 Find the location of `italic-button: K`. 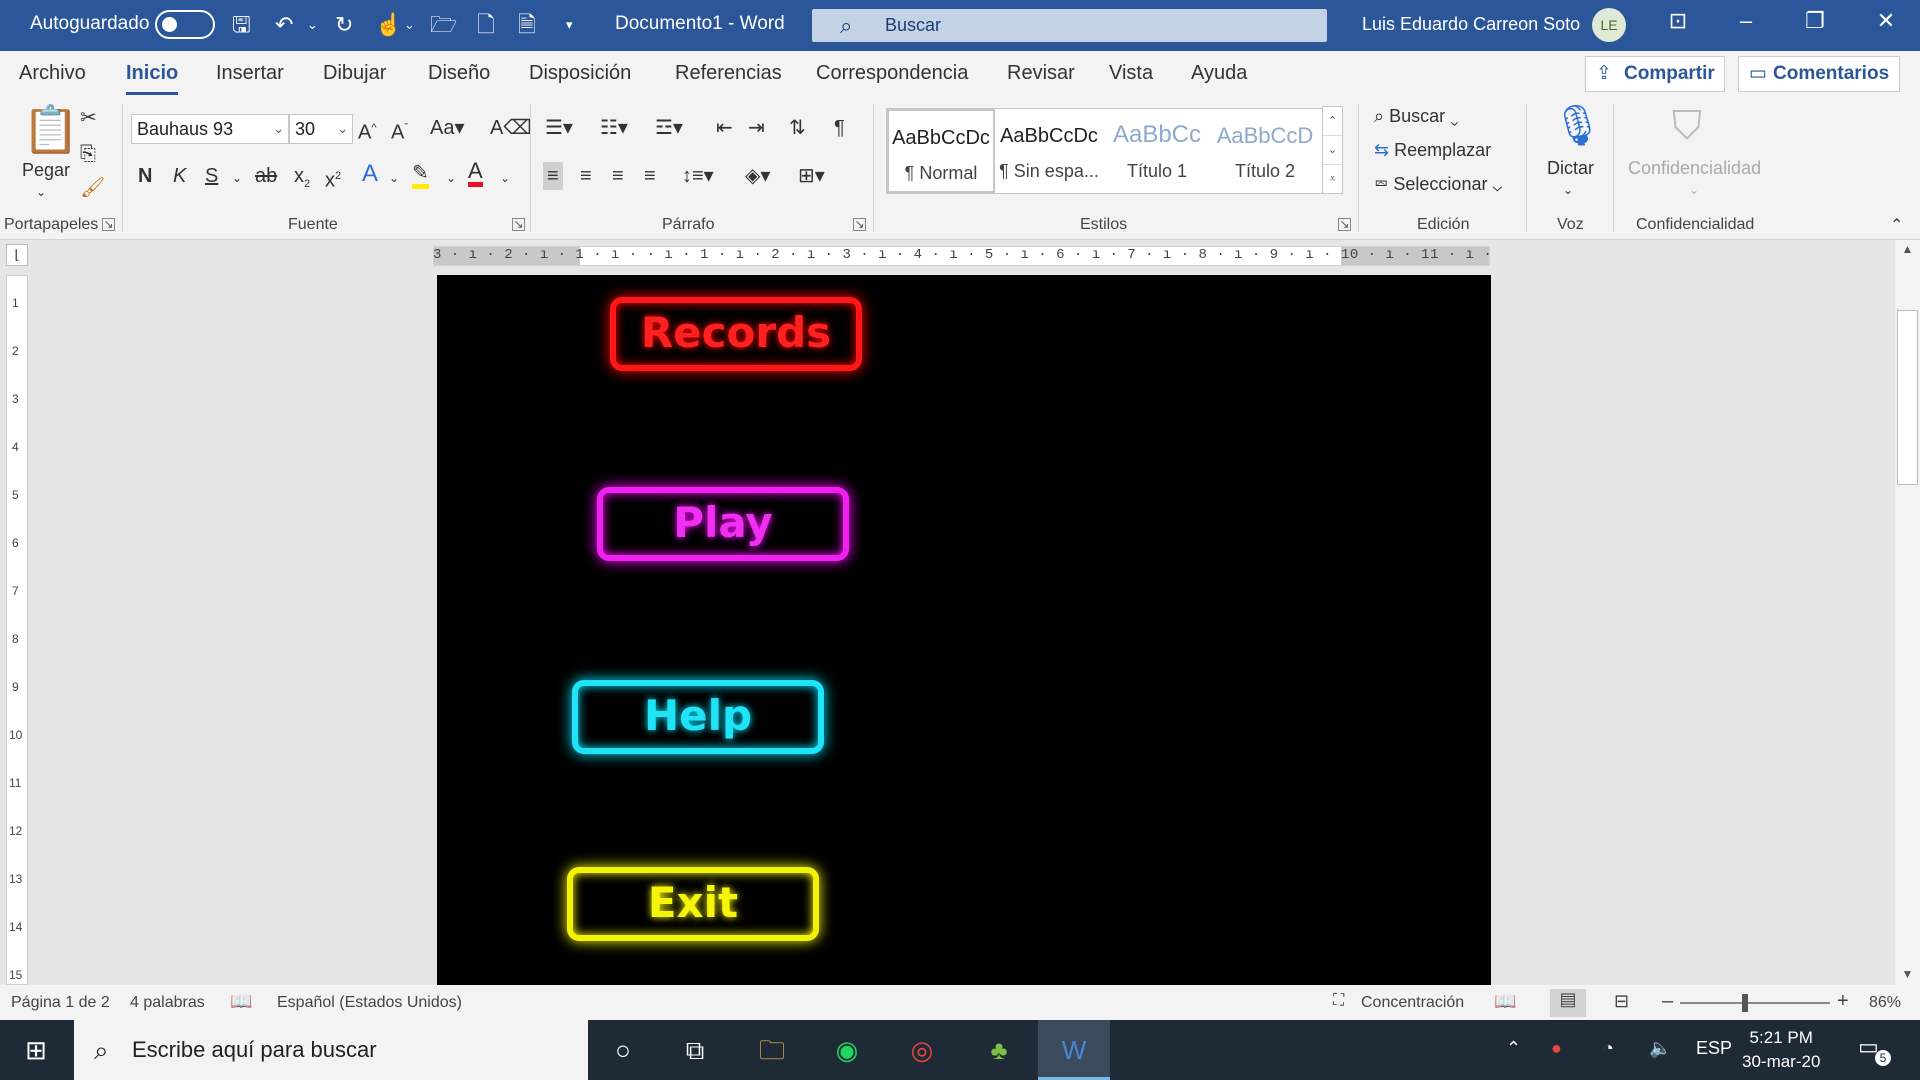

italic-button: K is located at coordinates (179, 176).